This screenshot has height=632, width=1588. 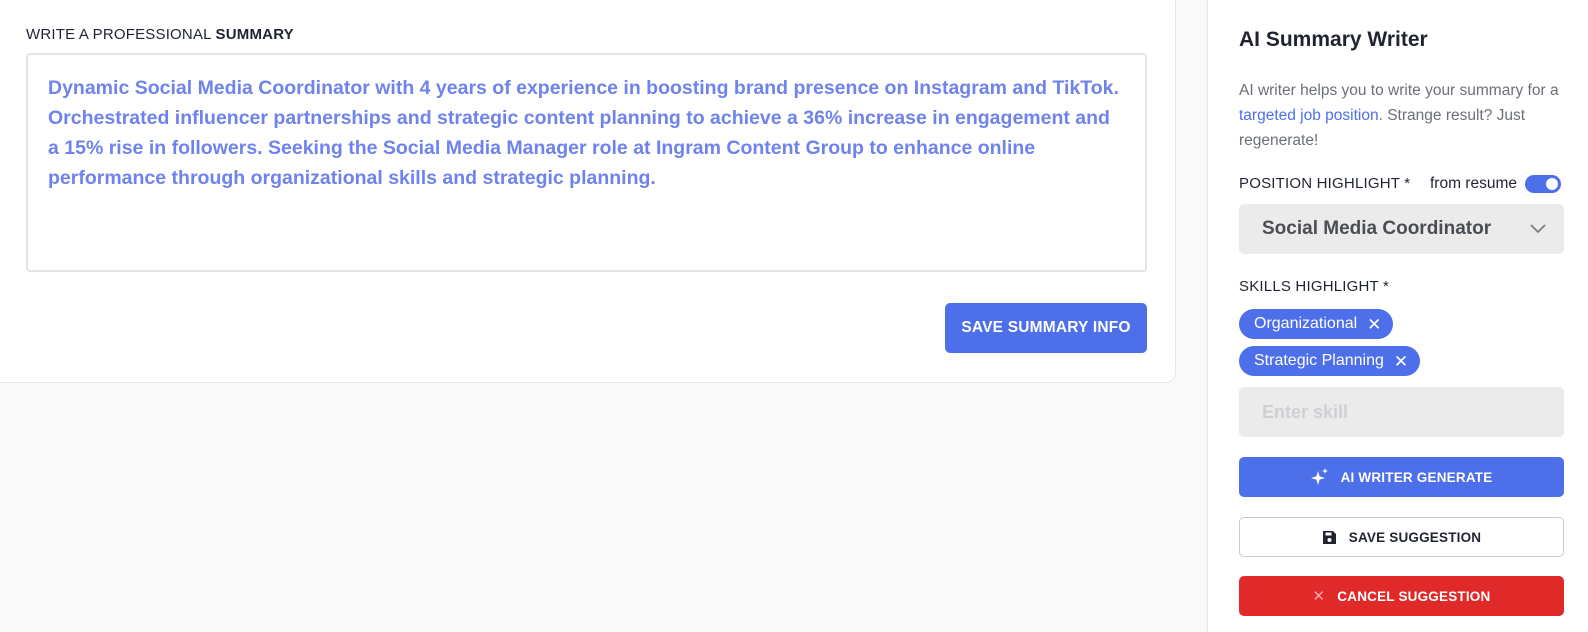 I want to click on floppy-disk-icon, so click(x=1329, y=537).